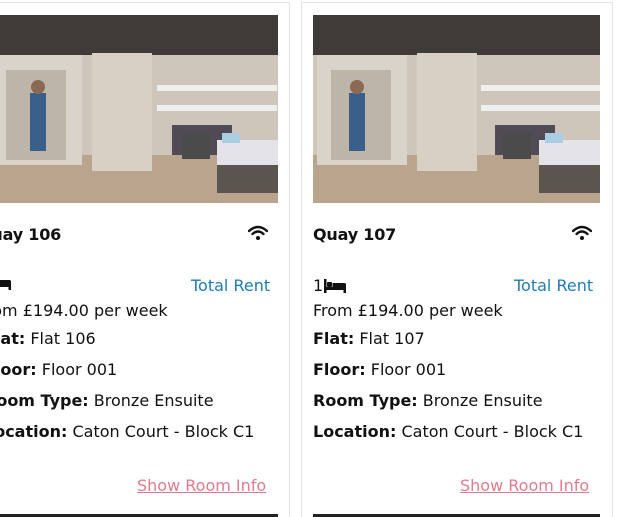 The width and height of the screenshot is (621, 517). What do you see at coordinates (31, 234) in the screenshot?
I see `room-title: Quay 106` at bounding box center [31, 234].